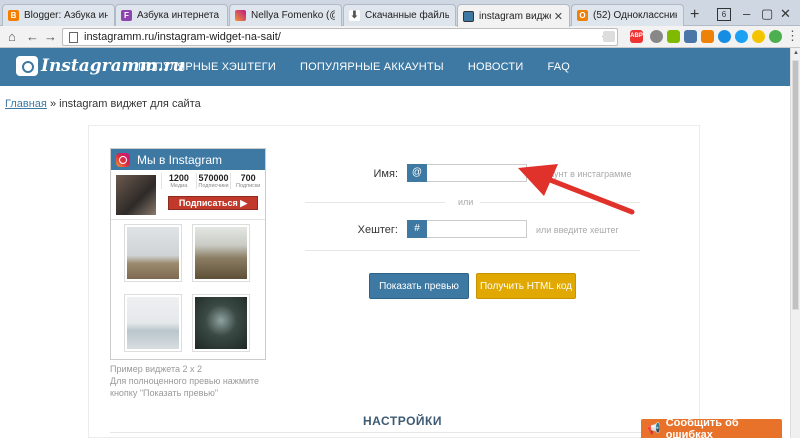 The image size is (800, 438). I want to click on photo-thumbnail-hills, so click(221, 253).